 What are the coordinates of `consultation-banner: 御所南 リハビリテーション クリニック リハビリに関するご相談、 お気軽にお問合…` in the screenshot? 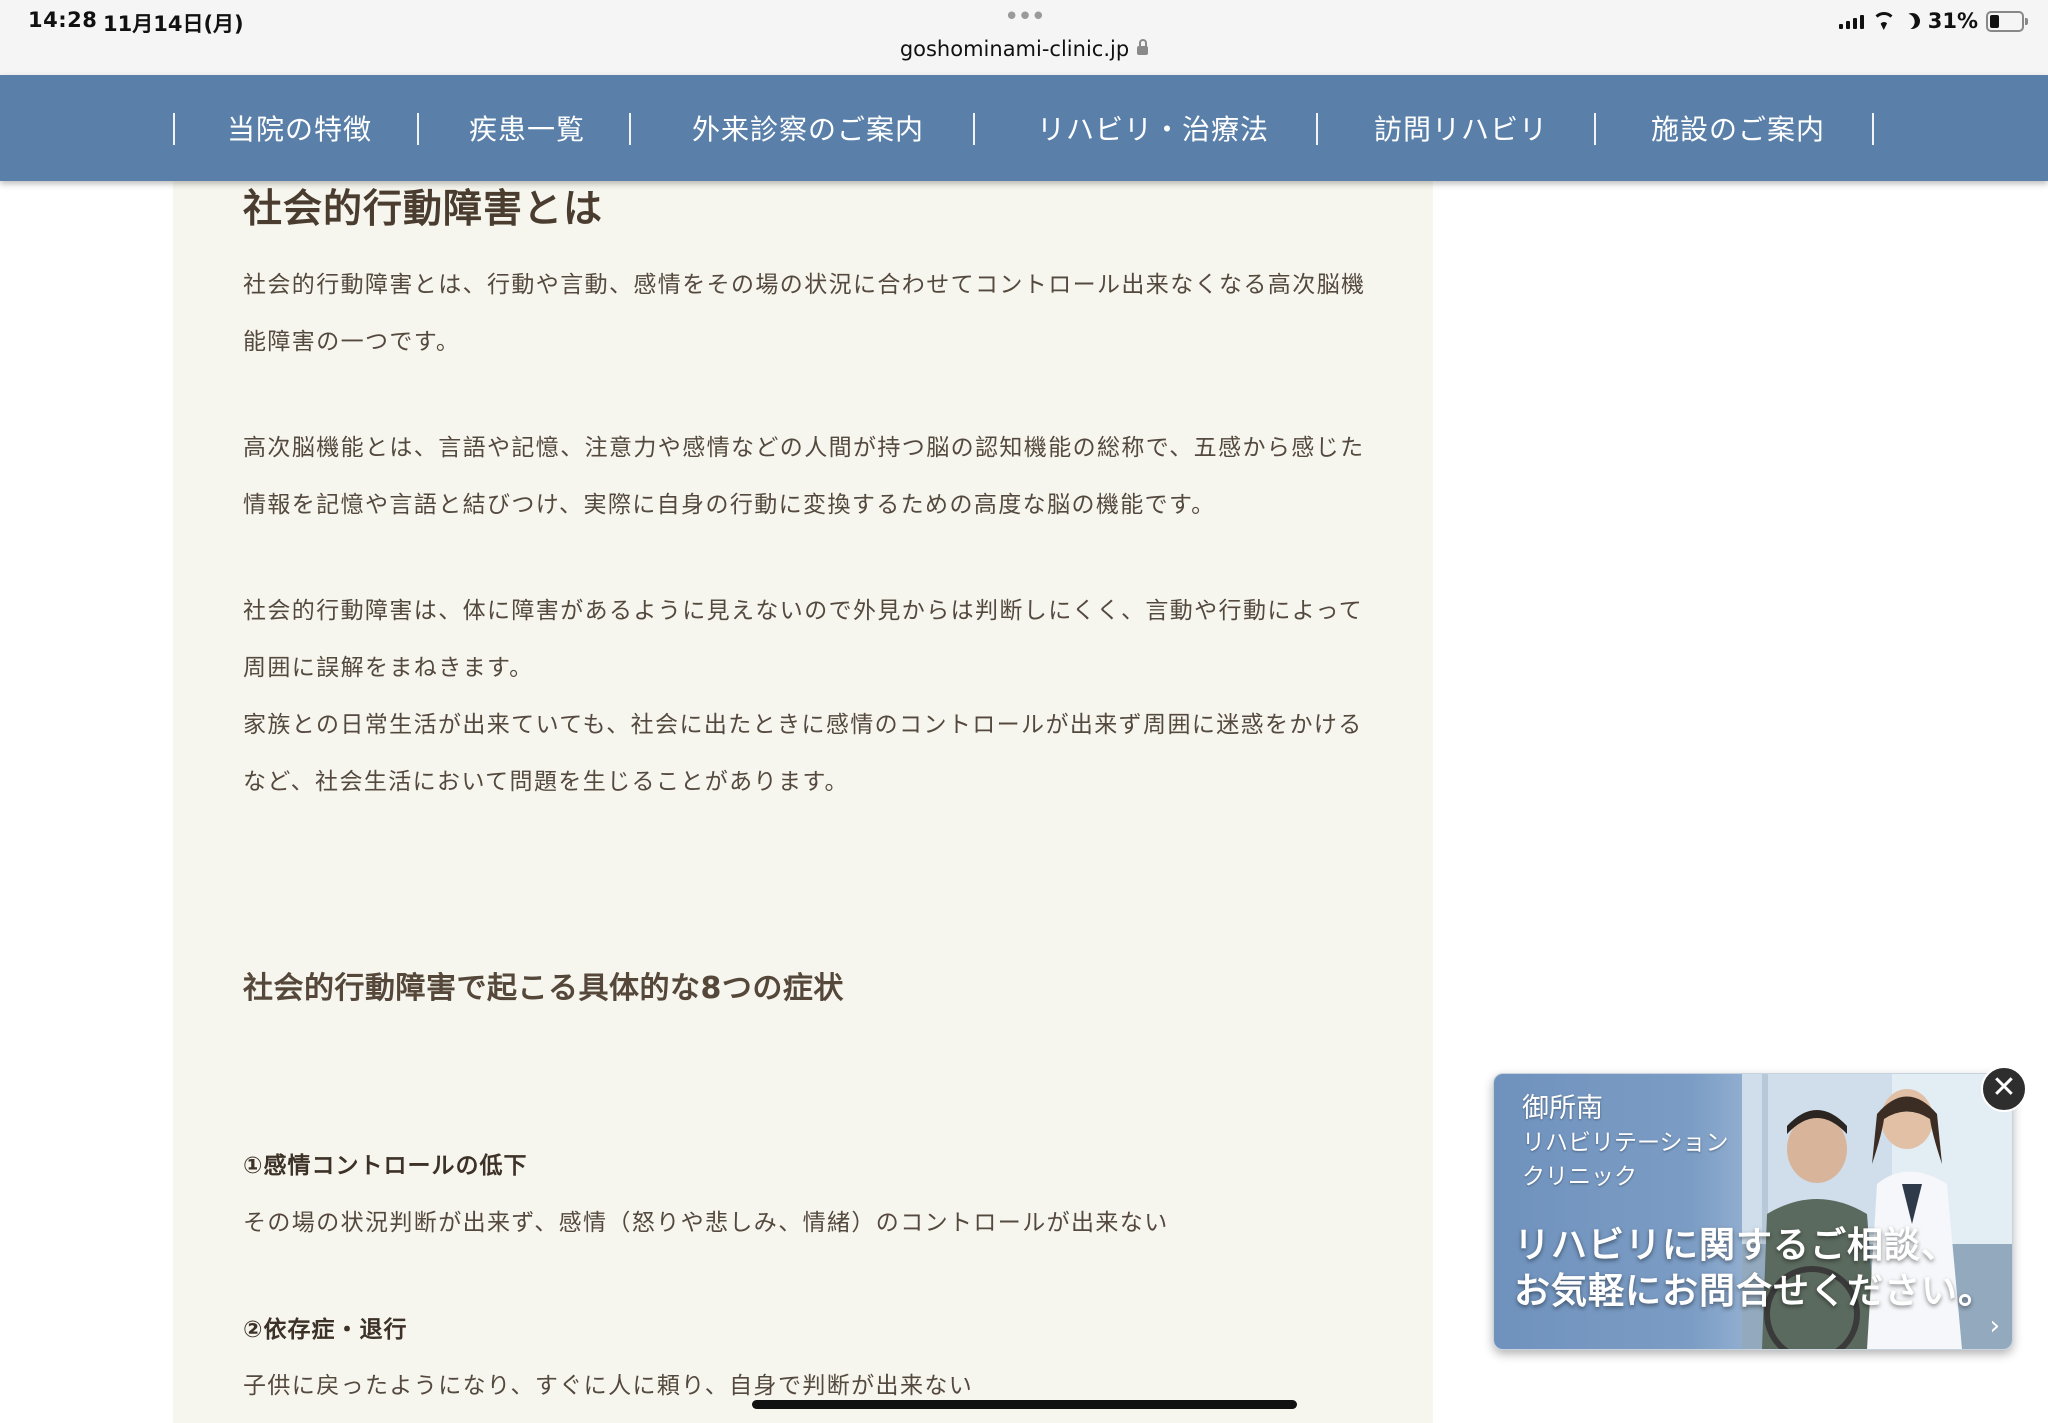 It's located at (1753, 1211).